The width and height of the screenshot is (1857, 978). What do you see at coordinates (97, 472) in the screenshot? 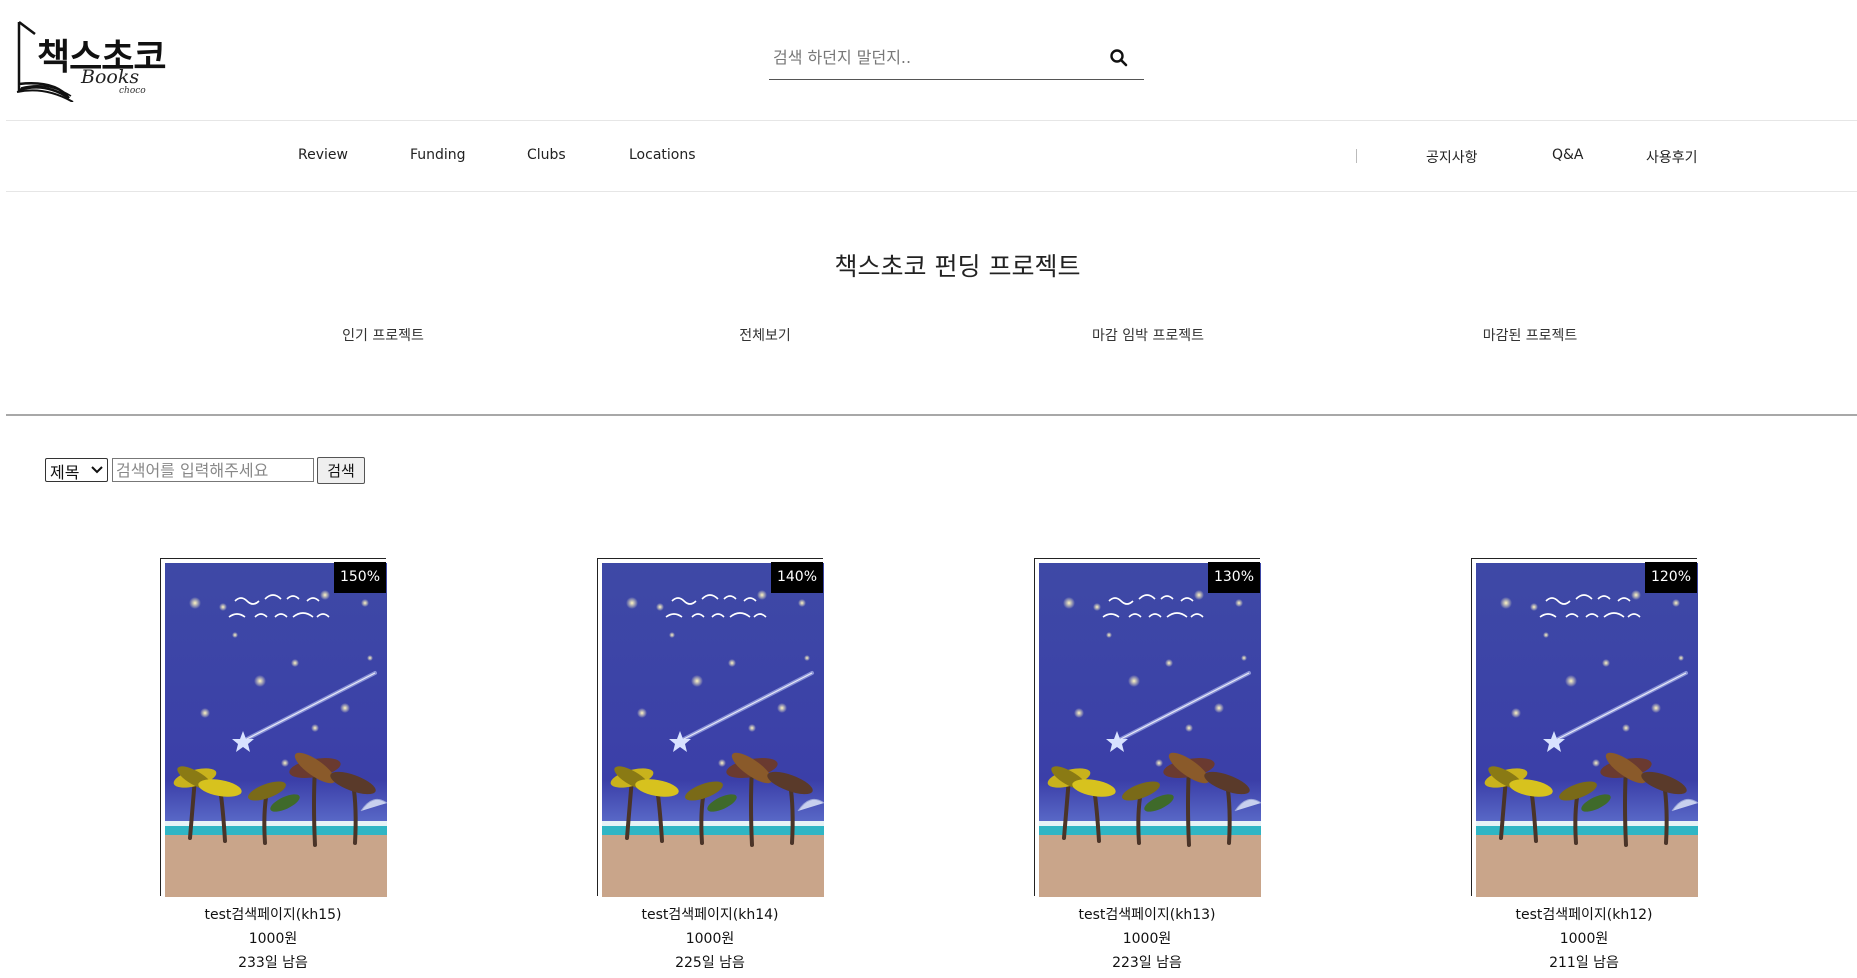
I see `chevron-down-icon` at bounding box center [97, 472].